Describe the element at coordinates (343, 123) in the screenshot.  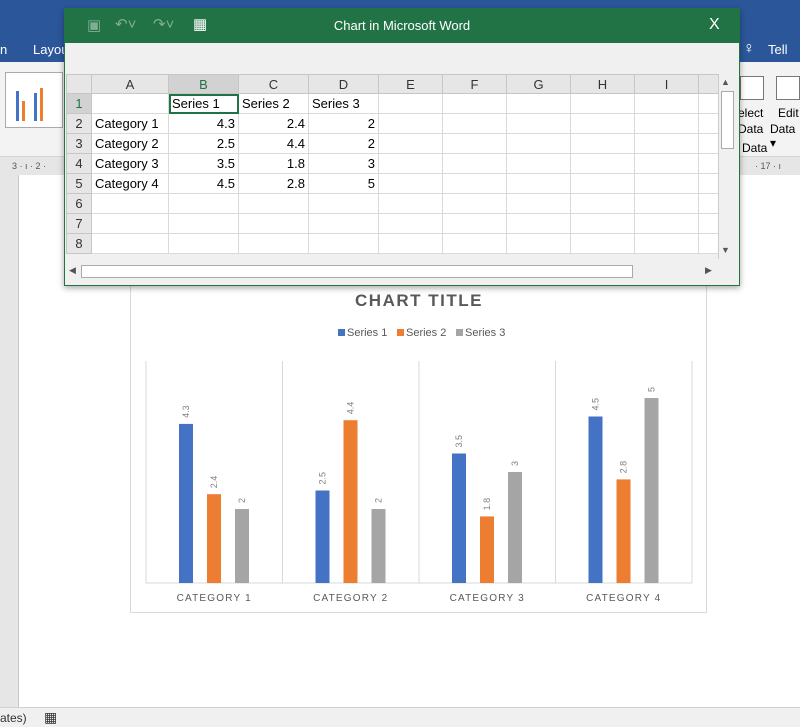
I see `cell-d2: 2` at that location.